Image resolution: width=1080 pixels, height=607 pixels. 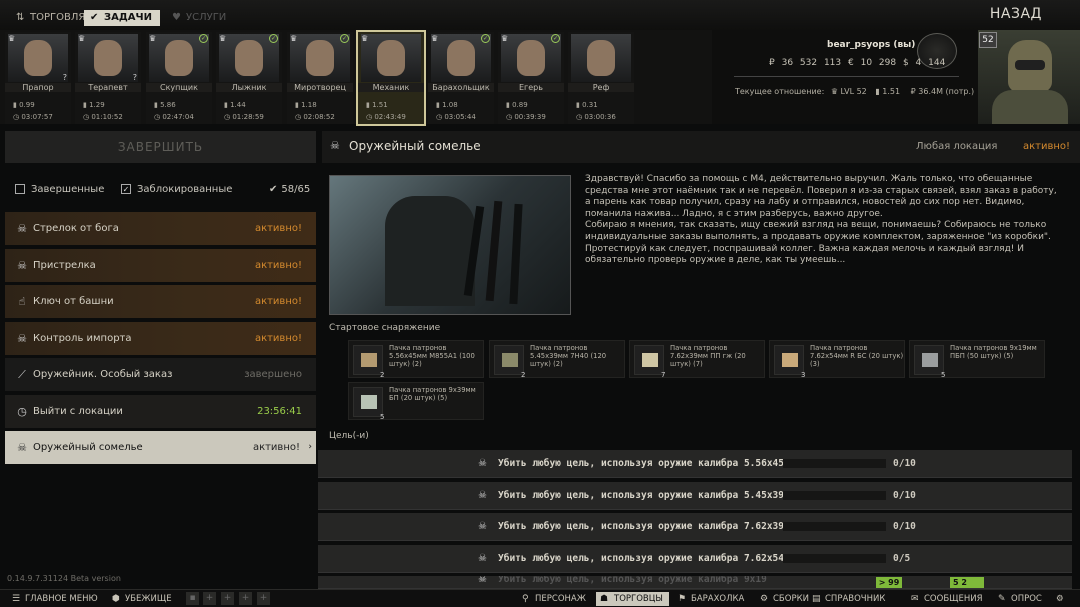 What do you see at coordinates (461, 87) in the screenshot?
I see `trader-name: Барахольщик` at bounding box center [461, 87].